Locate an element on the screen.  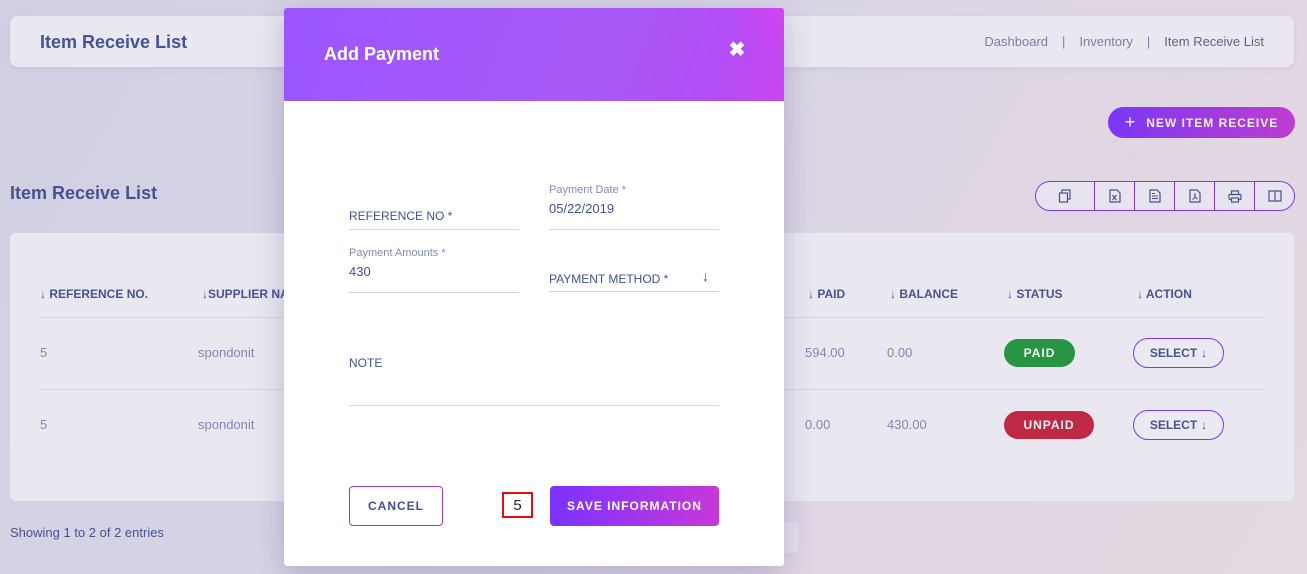
note-label: NOTE is located at coordinates (366, 363).